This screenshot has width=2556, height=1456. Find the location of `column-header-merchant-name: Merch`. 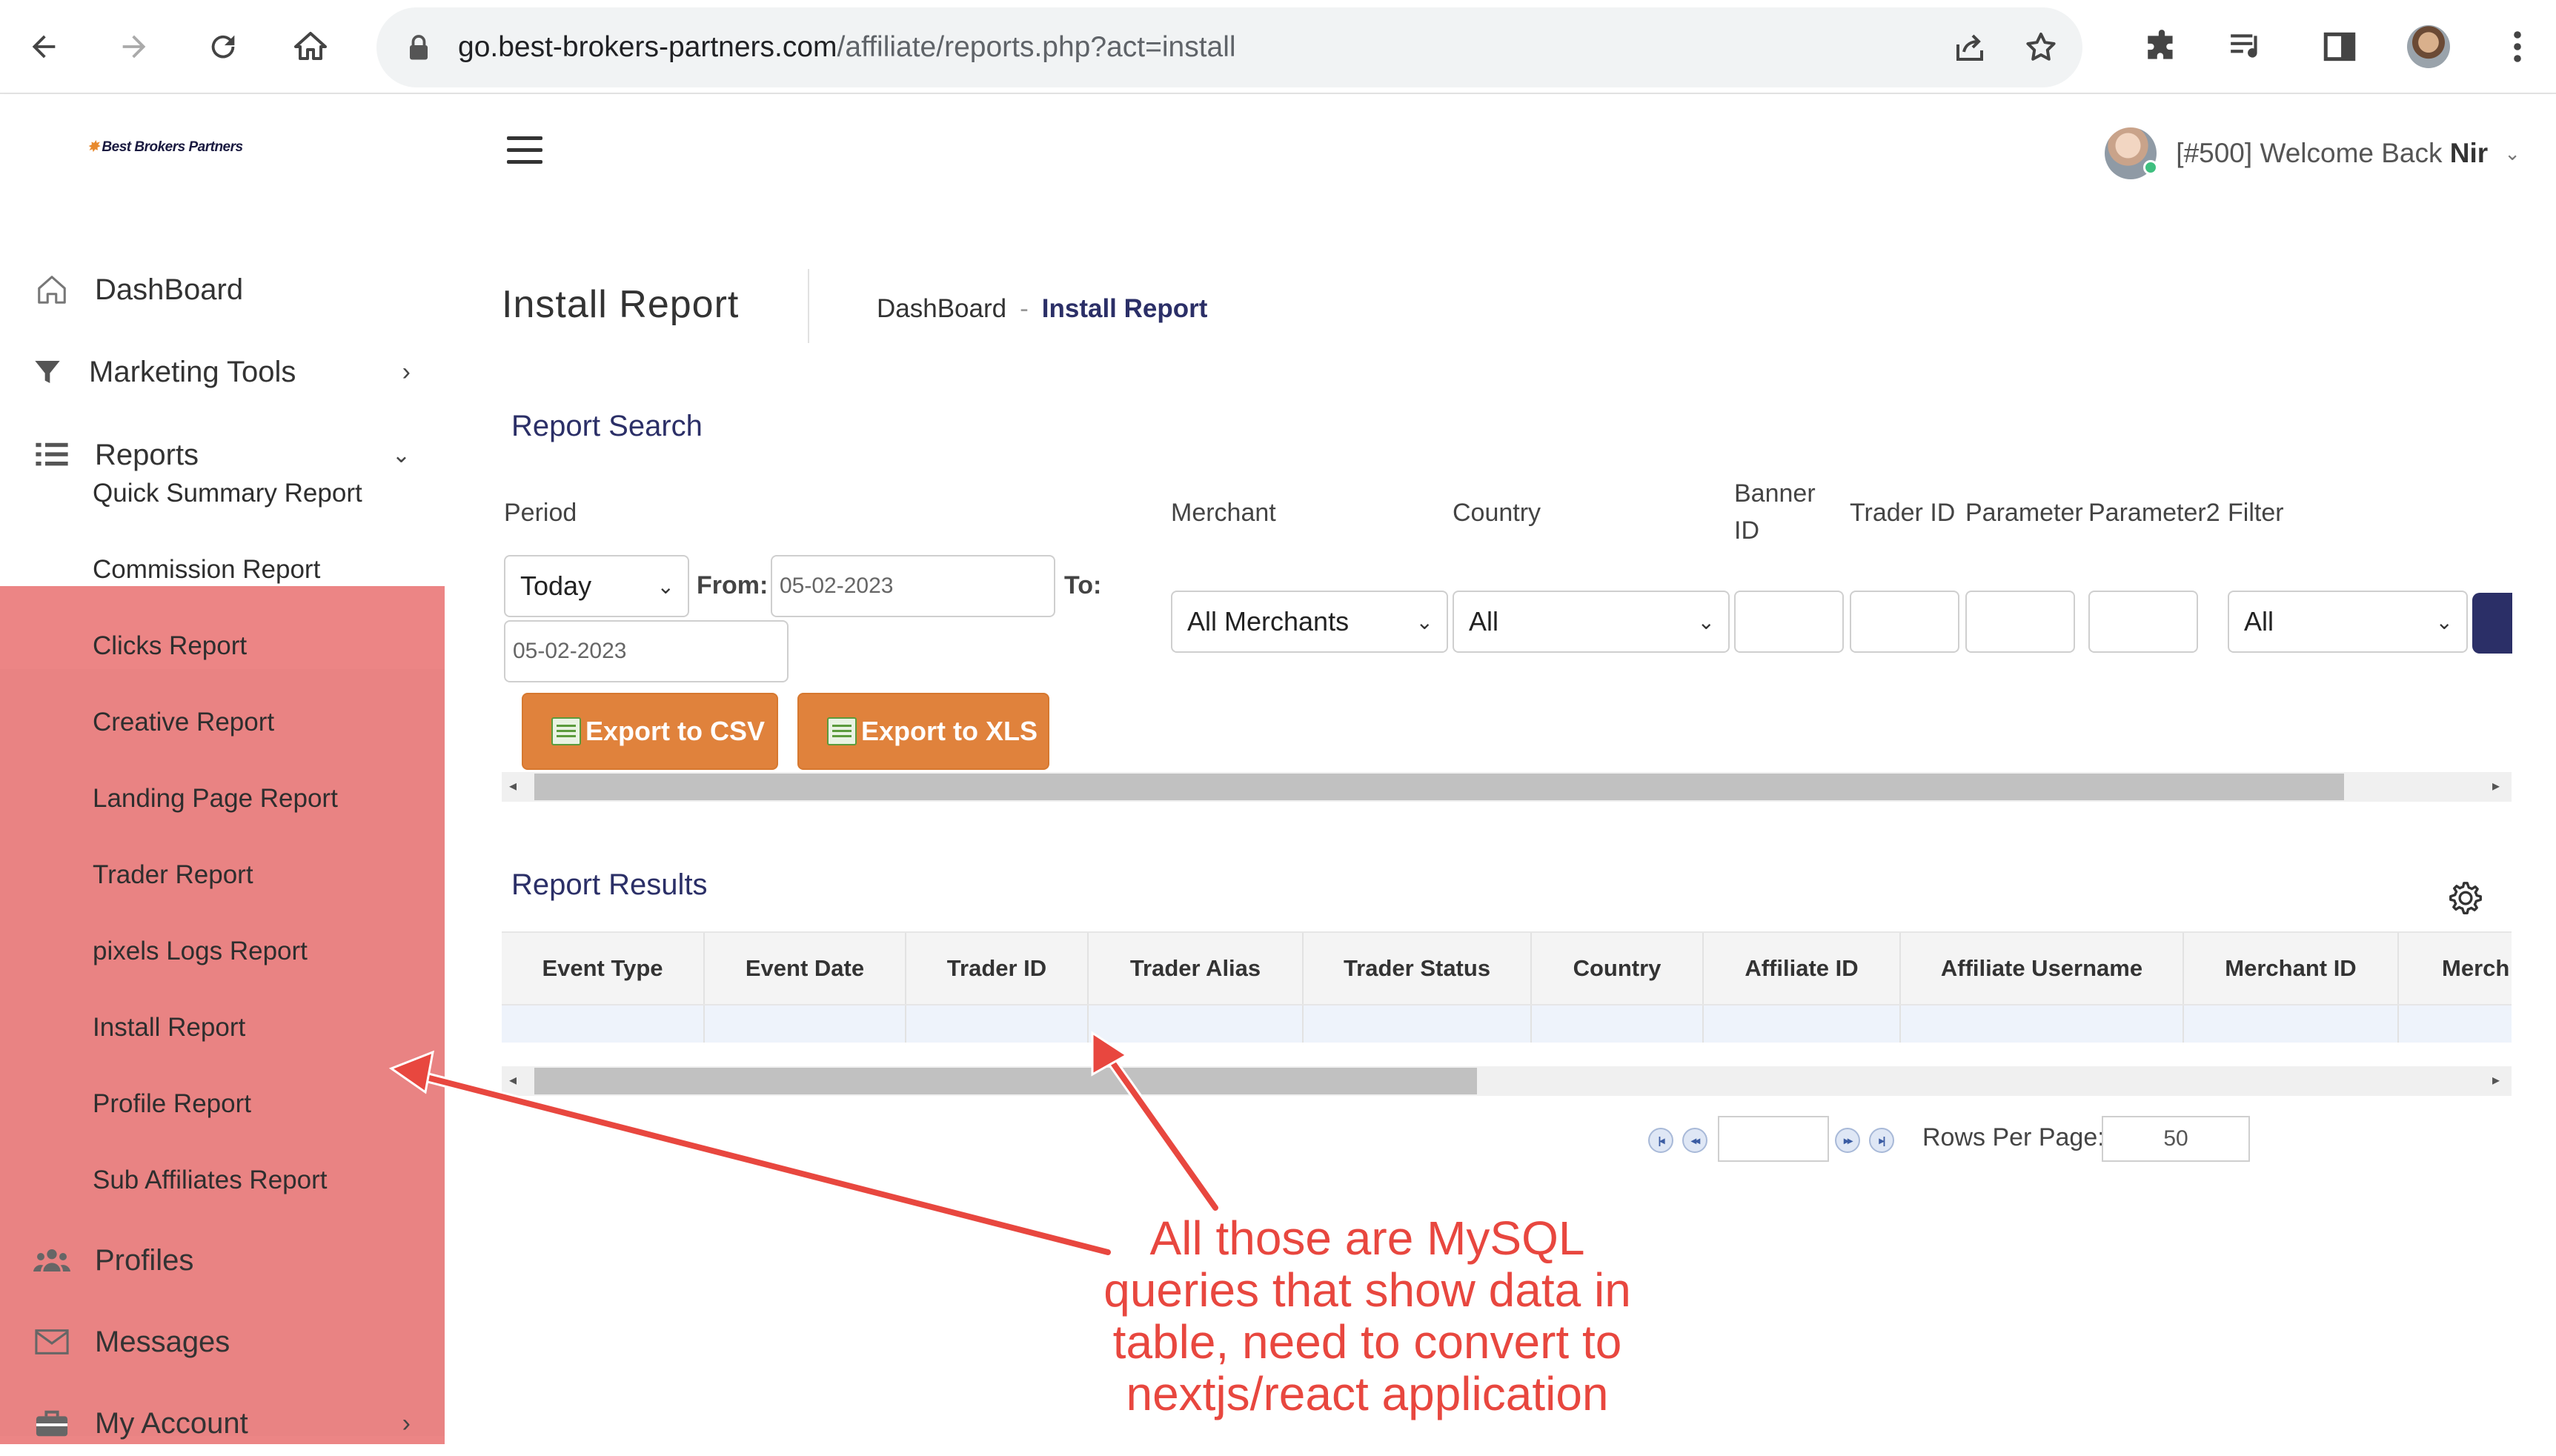

column-header-merchant-name: Merch is located at coordinates (2455, 968).